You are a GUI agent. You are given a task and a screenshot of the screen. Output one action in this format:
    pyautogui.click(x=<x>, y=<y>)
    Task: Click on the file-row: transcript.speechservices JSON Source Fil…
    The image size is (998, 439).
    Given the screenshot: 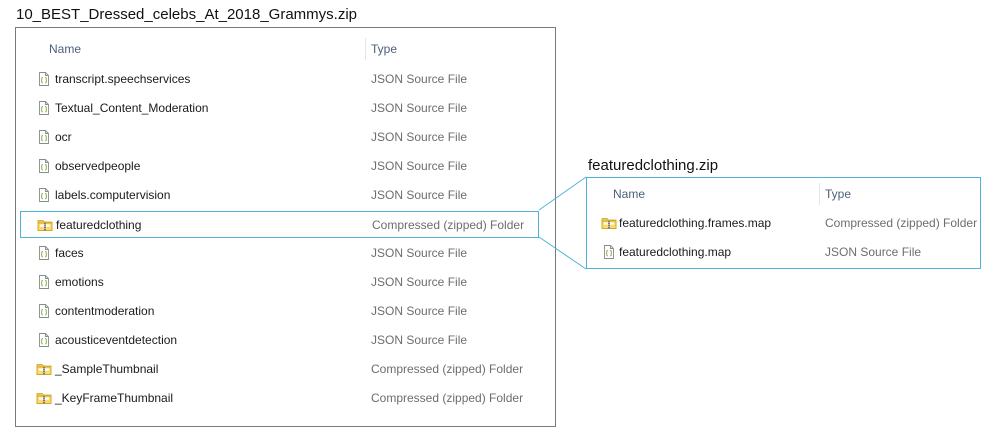 What is the action you would take?
    pyautogui.click(x=279, y=79)
    